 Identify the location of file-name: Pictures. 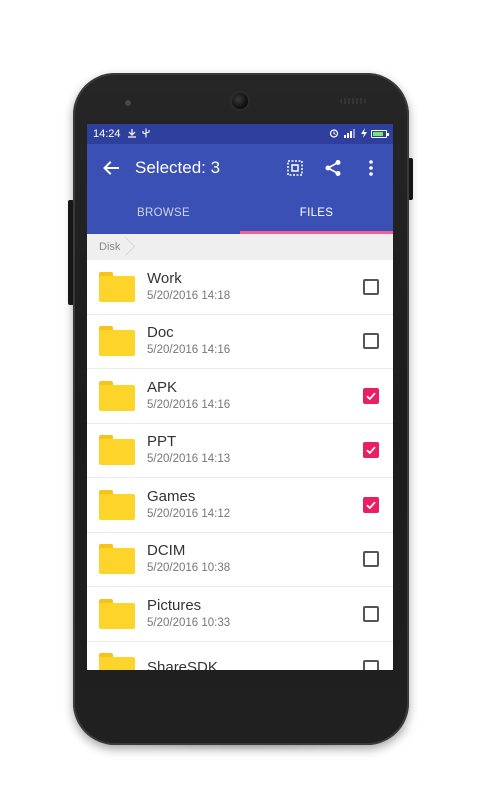
(174, 605).